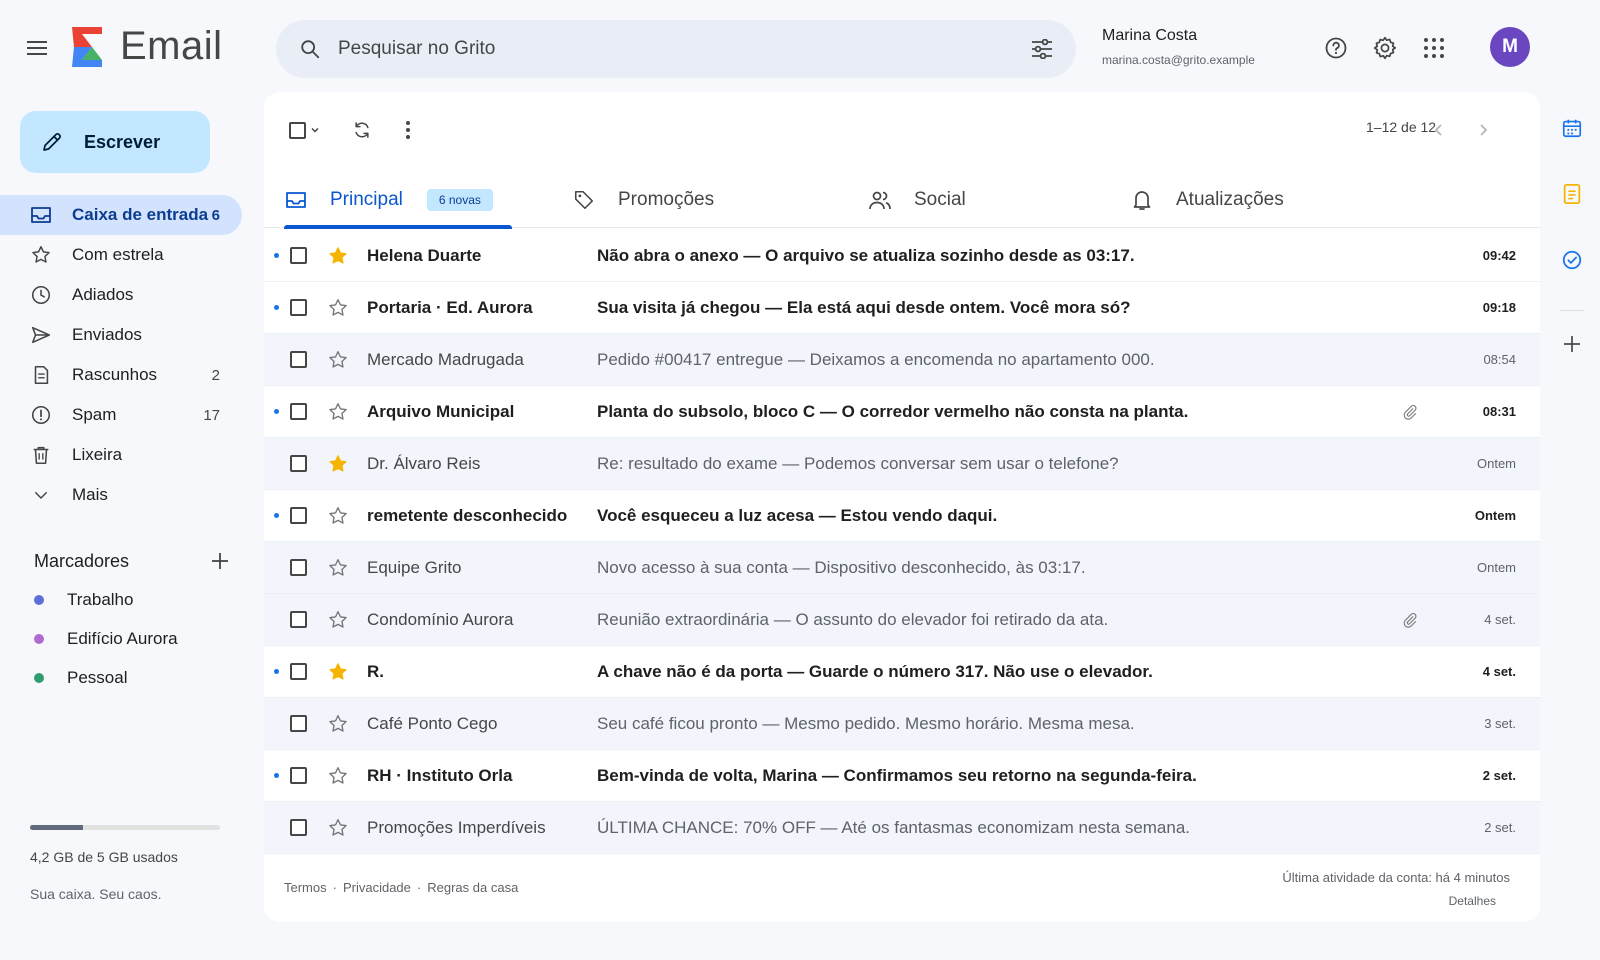 The image size is (1600, 960). Describe the element at coordinates (94, 414) in the screenshot. I see `sidebar-item-label: Spam` at that location.